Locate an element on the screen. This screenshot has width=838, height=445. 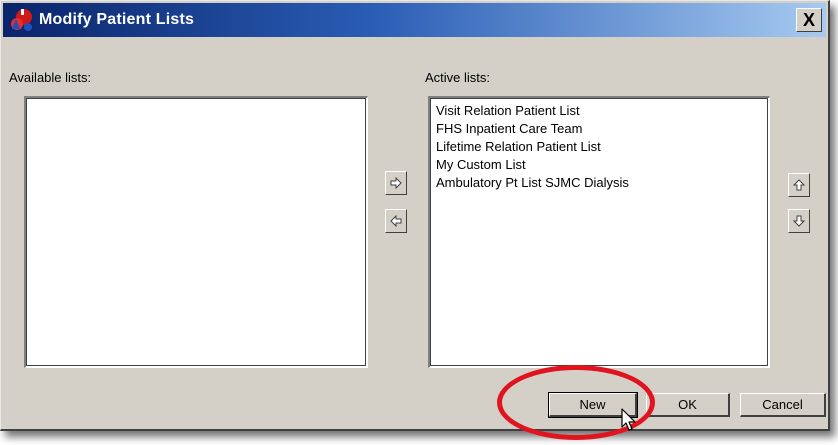
move-up-button is located at coordinates (799, 185).